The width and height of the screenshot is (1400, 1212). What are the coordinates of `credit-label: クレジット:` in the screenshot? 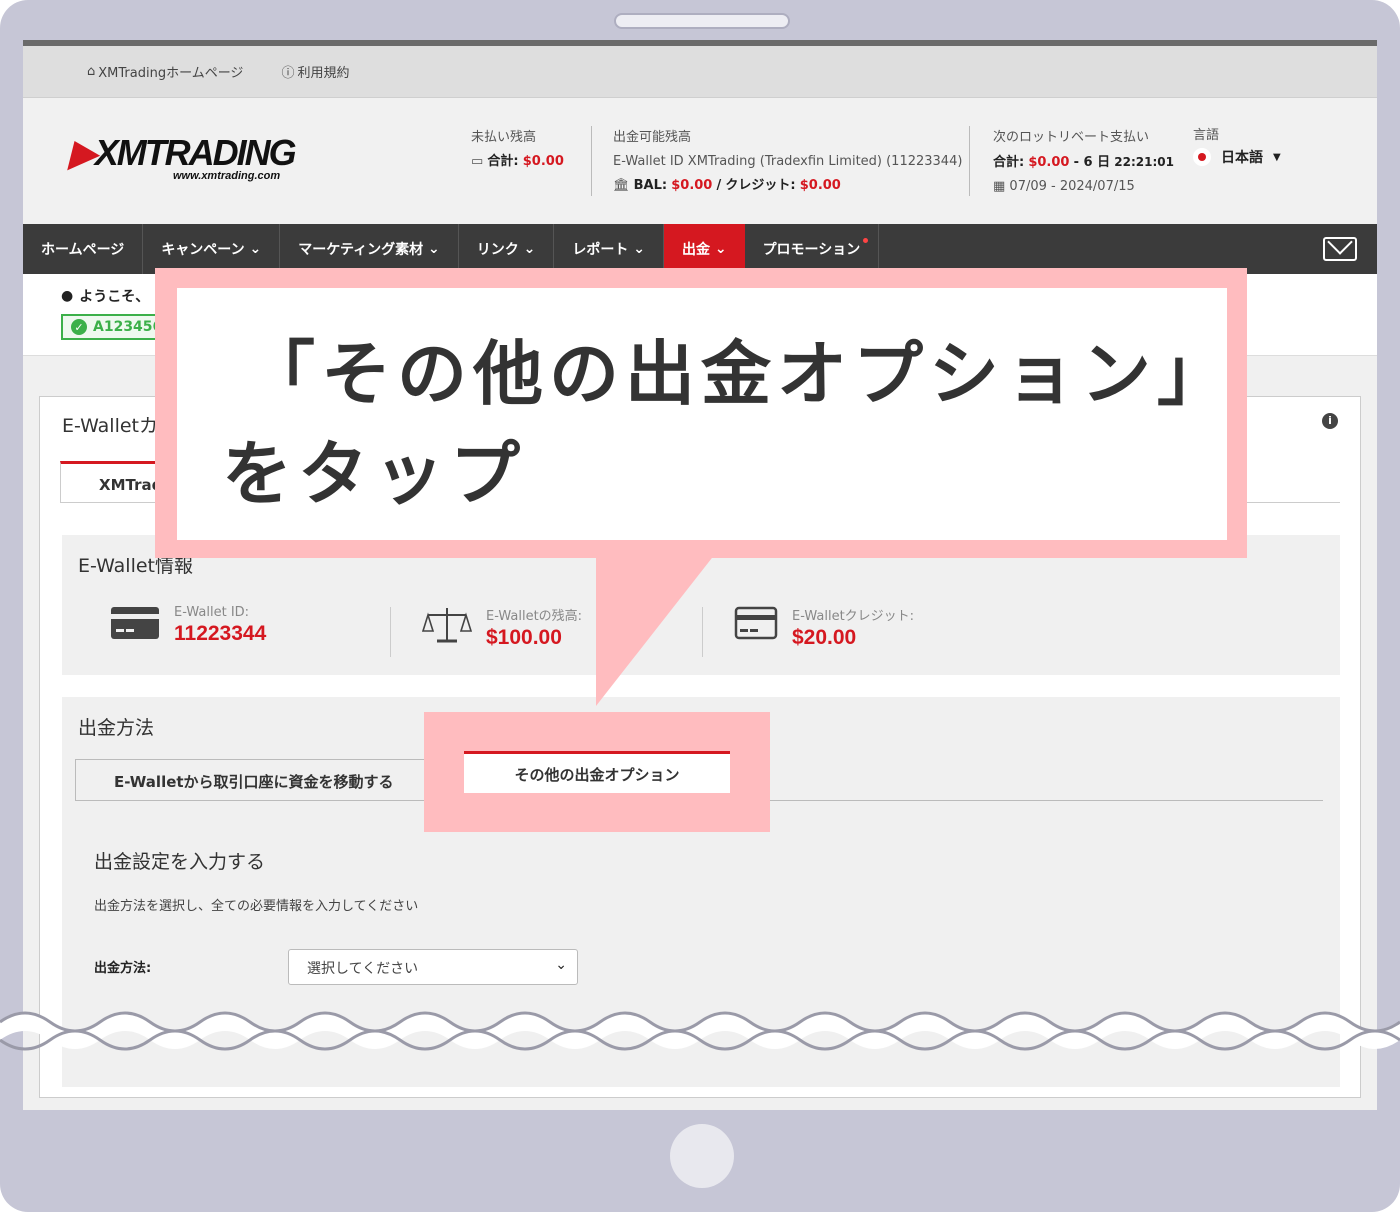 It's located at (760, 185).